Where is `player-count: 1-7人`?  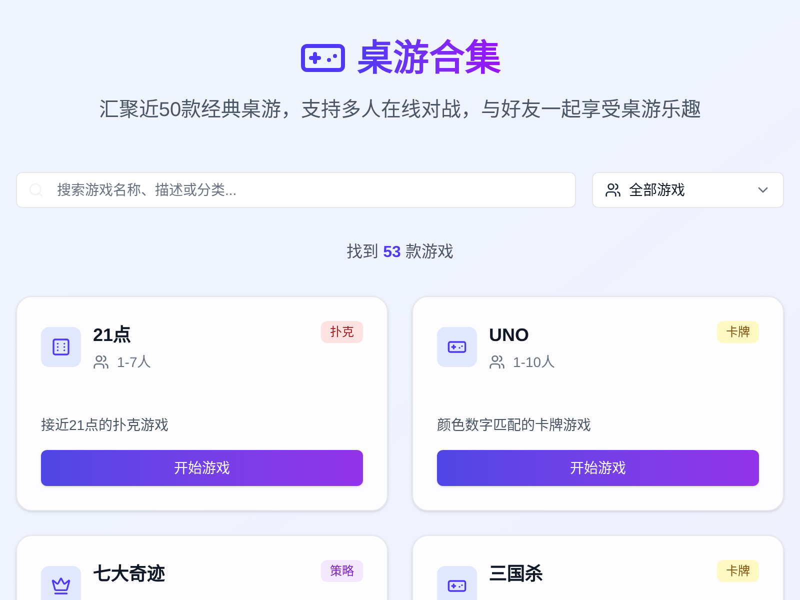 player-count: 1-7人 is located at coordinates (134, 362).